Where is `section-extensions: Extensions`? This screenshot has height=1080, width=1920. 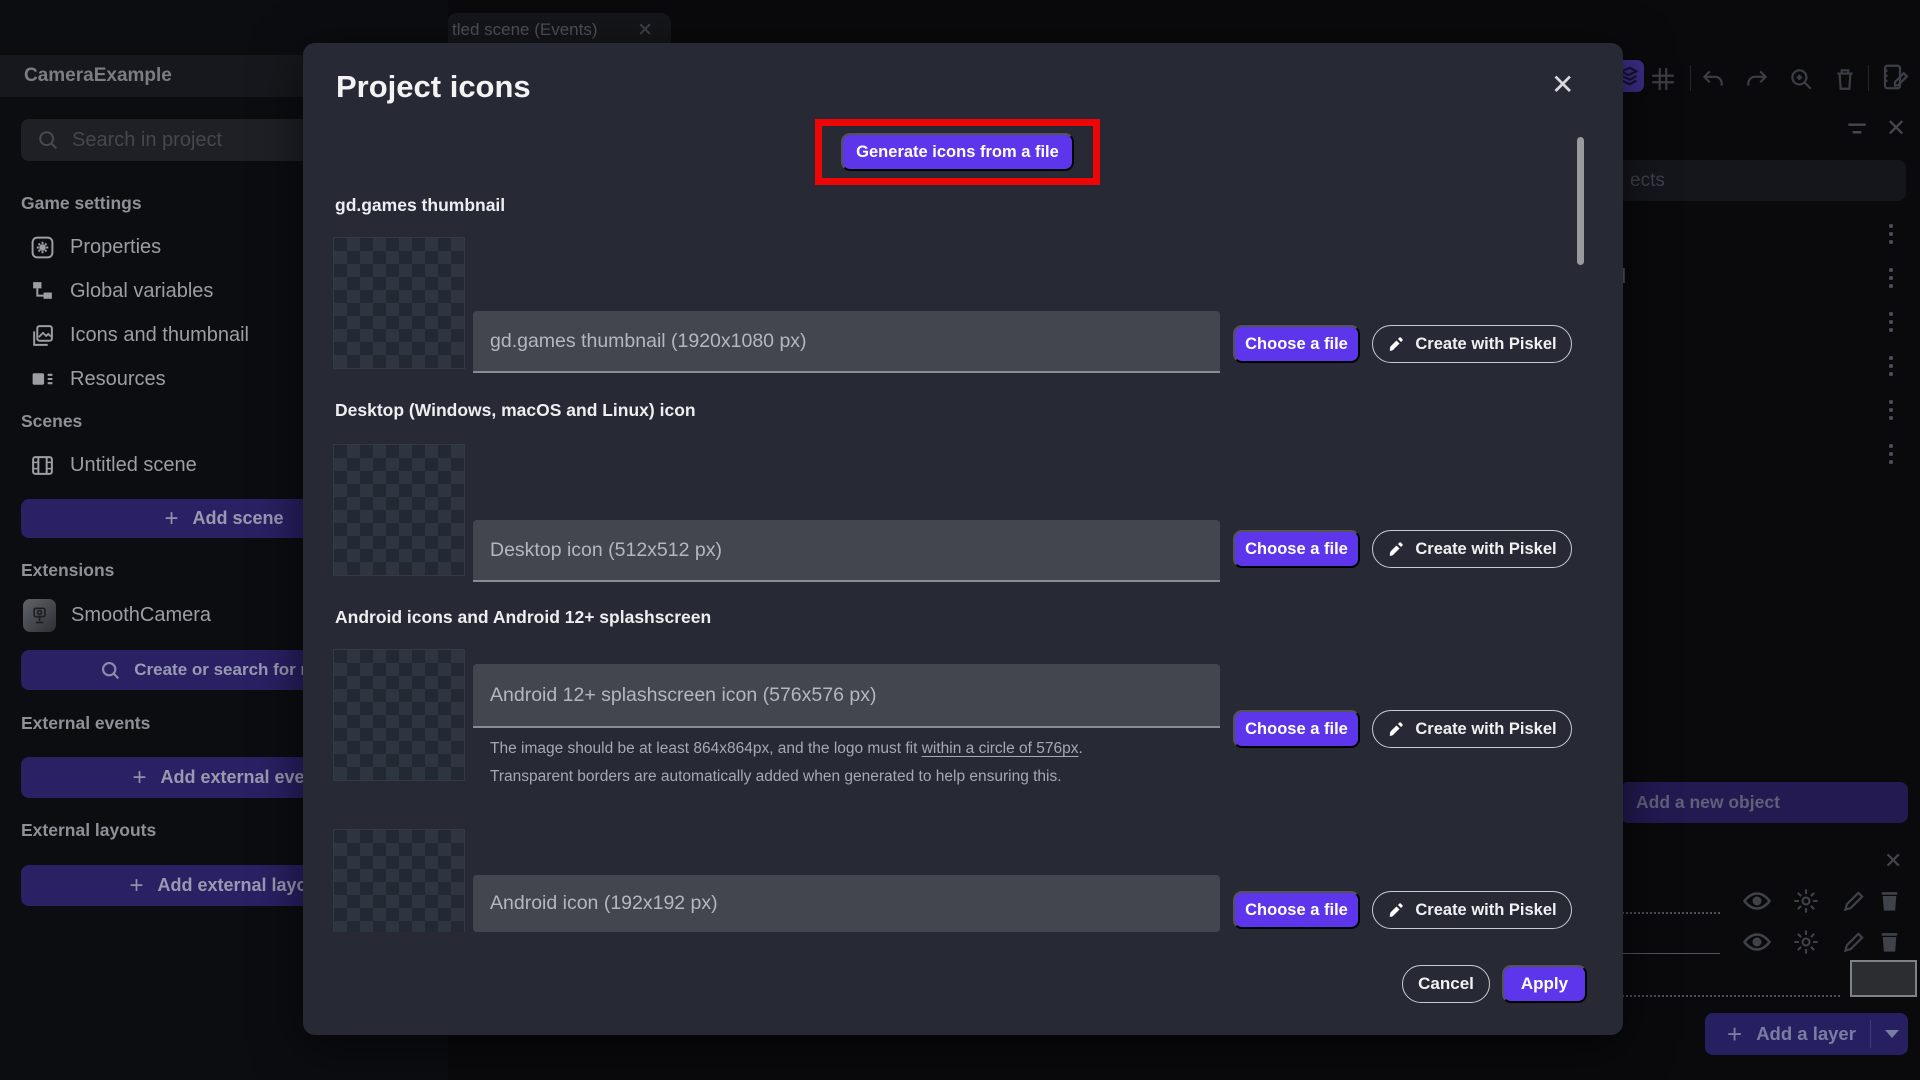
section-extensions: Extensions is located at coordinates (68, 570).